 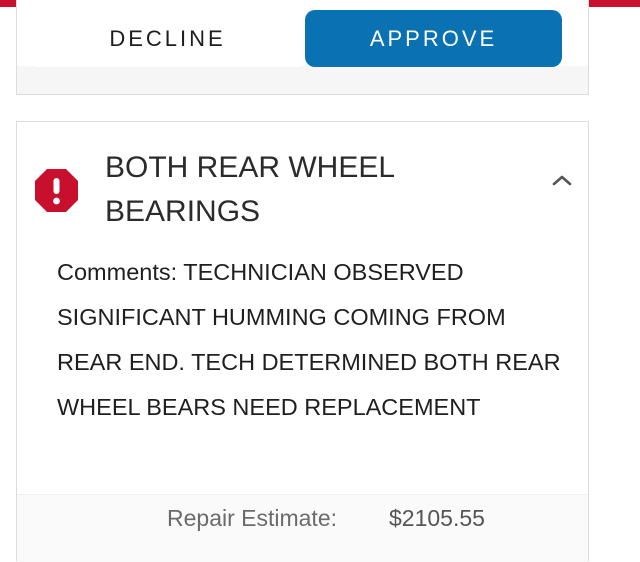 I want to click on repair-estimate-label: Repair Estimate:, so click(x=252, y=518).